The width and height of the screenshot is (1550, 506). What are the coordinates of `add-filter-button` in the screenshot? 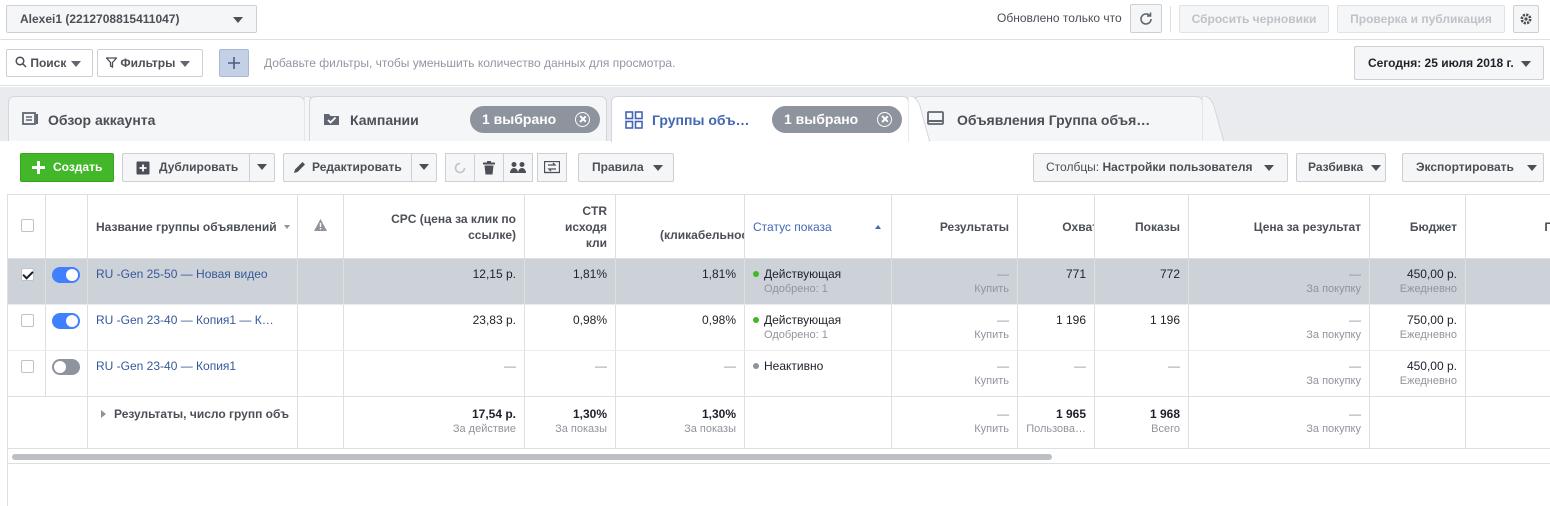 It's located at (234, 63).